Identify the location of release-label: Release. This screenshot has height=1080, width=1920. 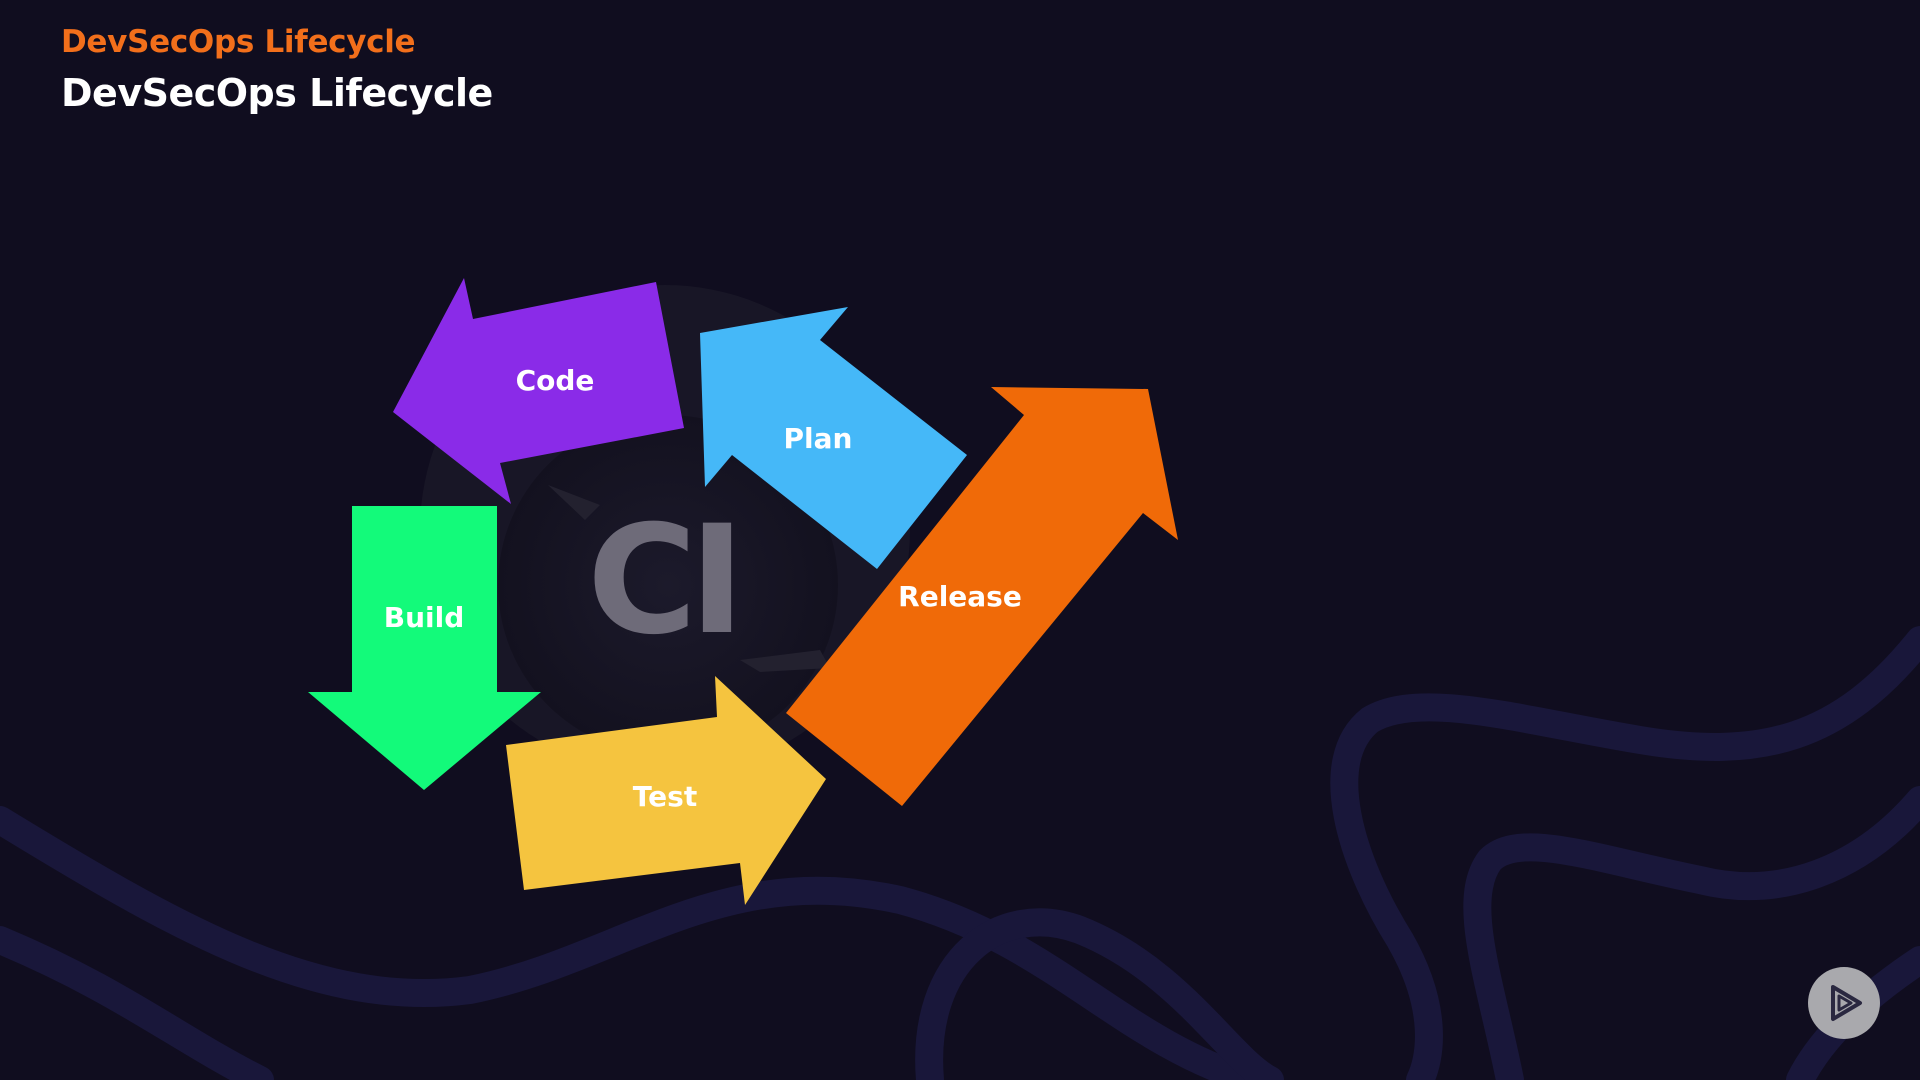
(960, 596).